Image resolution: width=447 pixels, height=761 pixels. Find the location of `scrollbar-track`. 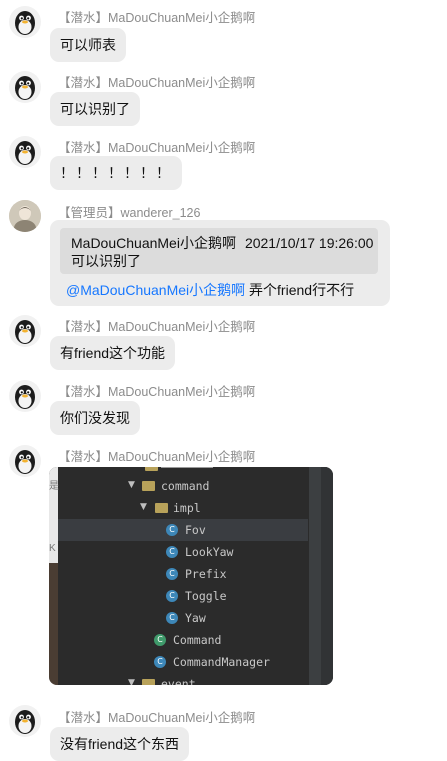

scrollbar-track is located at coordinates (327, 576).